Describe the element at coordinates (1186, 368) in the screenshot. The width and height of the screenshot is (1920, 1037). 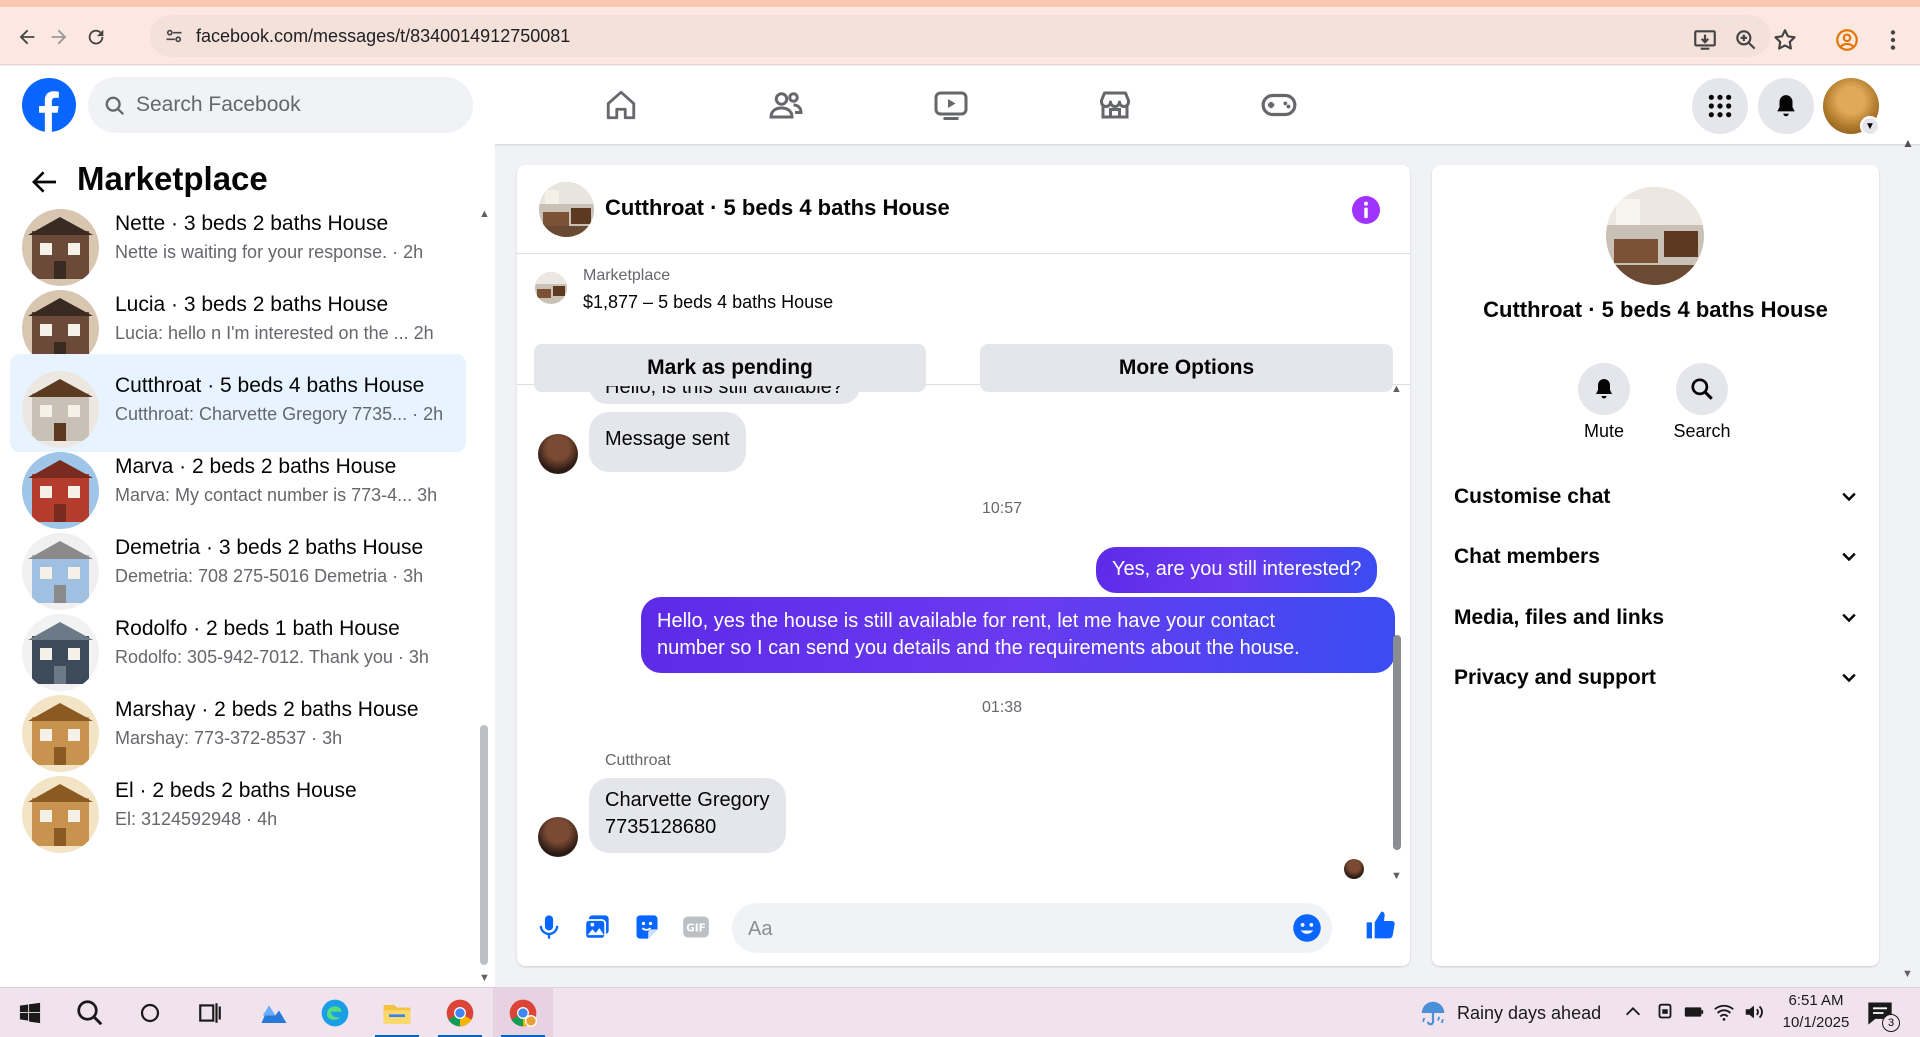
I see `more-options-button: More Options` at that location.